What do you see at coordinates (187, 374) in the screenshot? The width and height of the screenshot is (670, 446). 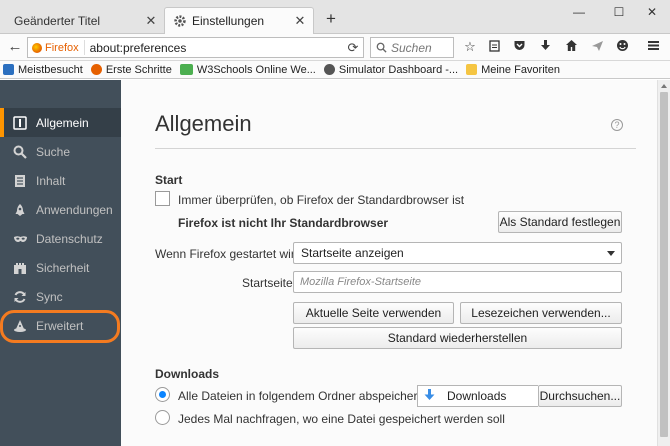 I see `downloads-section-heading: Downloads` at bounding box center [187, 374].